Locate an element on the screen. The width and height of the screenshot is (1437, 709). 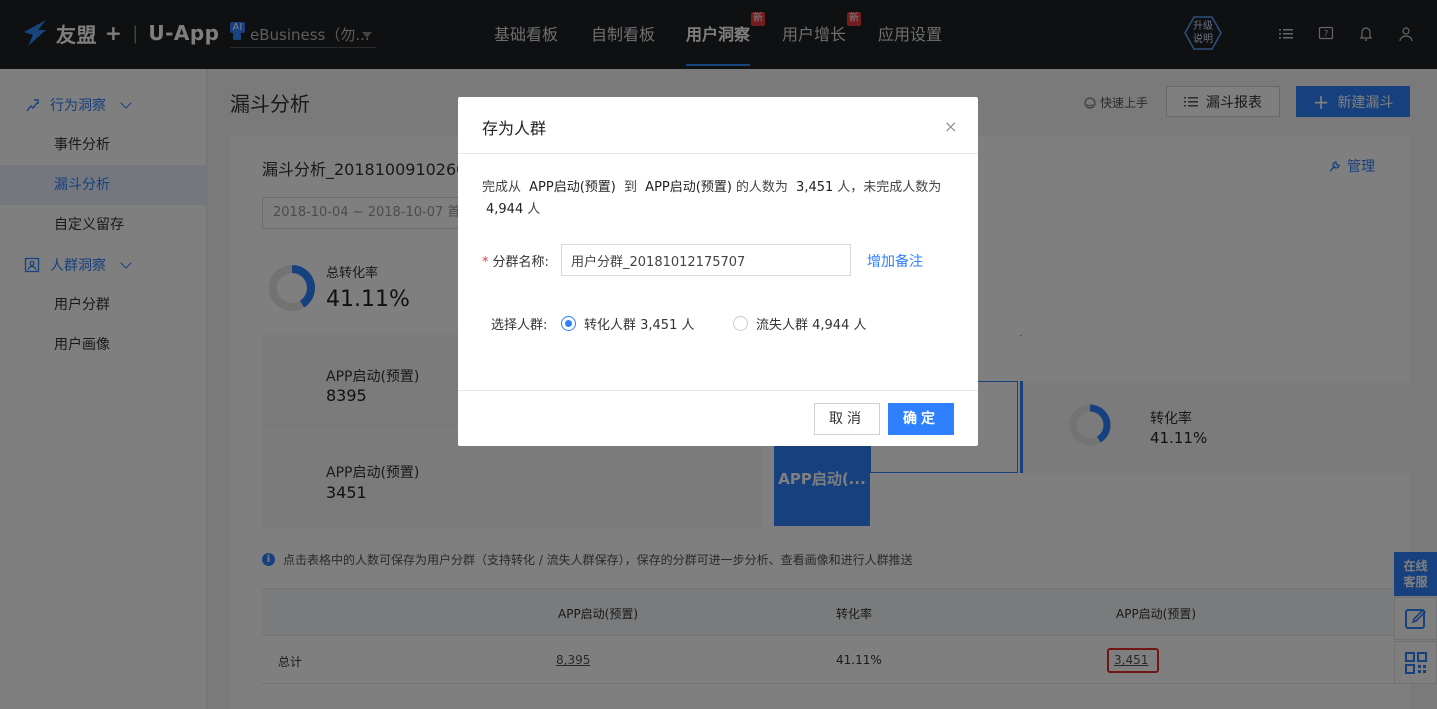
segment-name-label: * 分群名称: is located at coordinates (515, 260).